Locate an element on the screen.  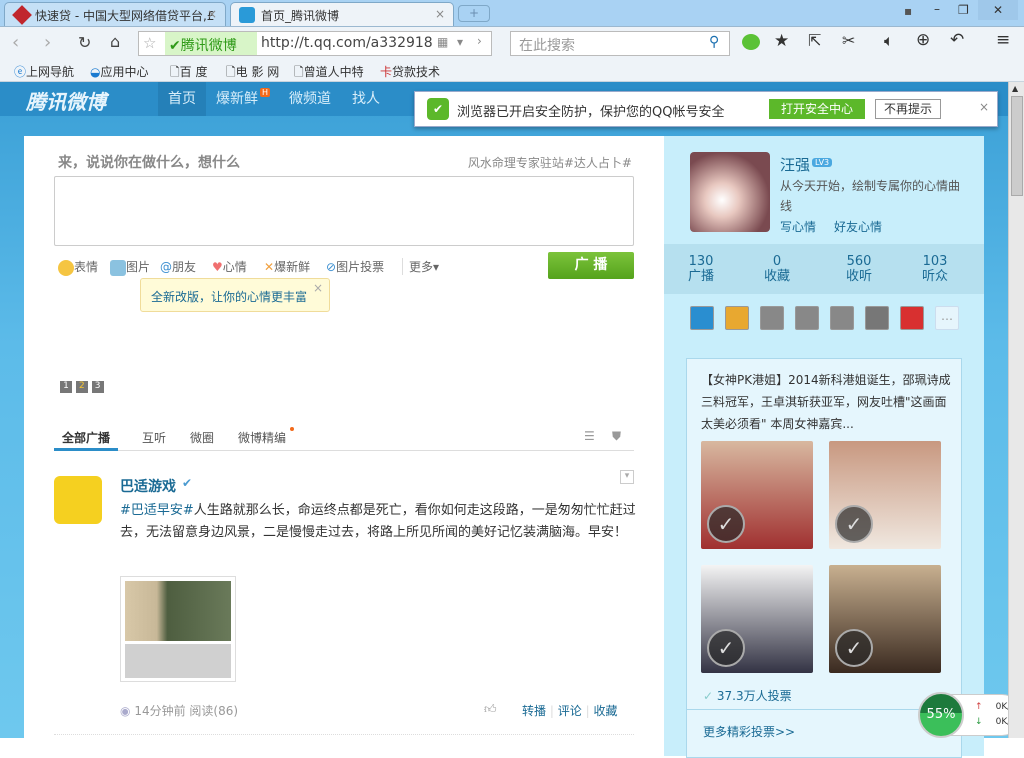
share-icon: ⇱ is located at coordinates (814, 40).